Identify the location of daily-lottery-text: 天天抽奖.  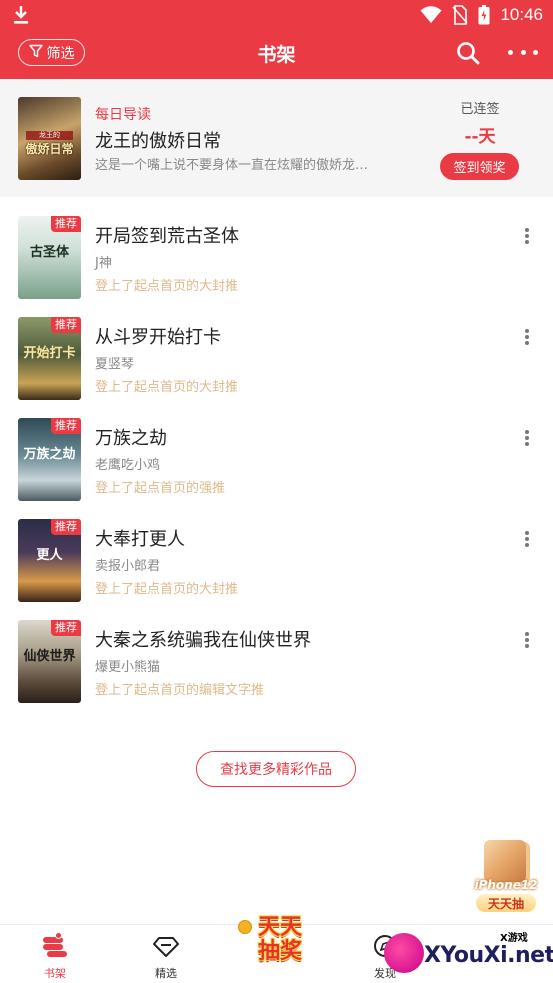
(279, 939).